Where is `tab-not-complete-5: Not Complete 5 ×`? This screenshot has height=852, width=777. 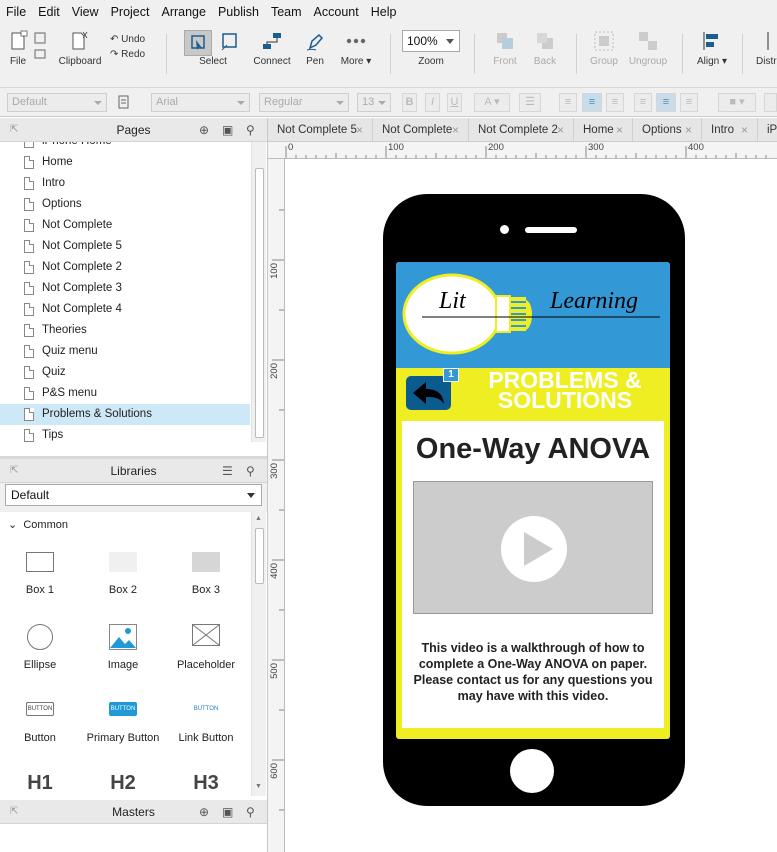 tab-not-complete-5: Not Complete 5 × is located at coordinates (320, 129).